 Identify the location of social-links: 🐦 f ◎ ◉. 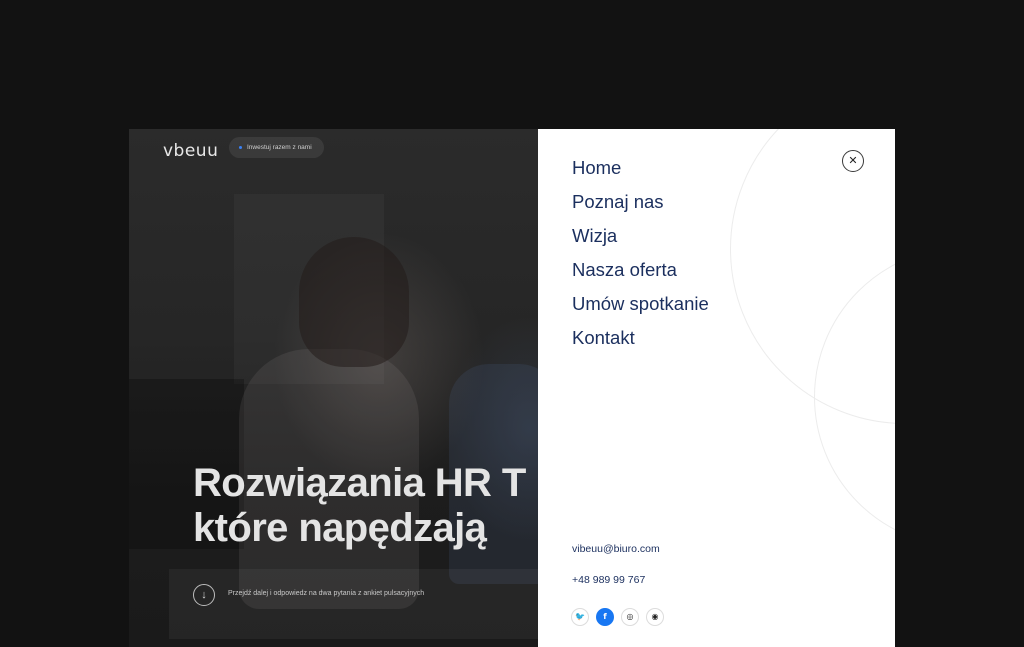
(617, 617).